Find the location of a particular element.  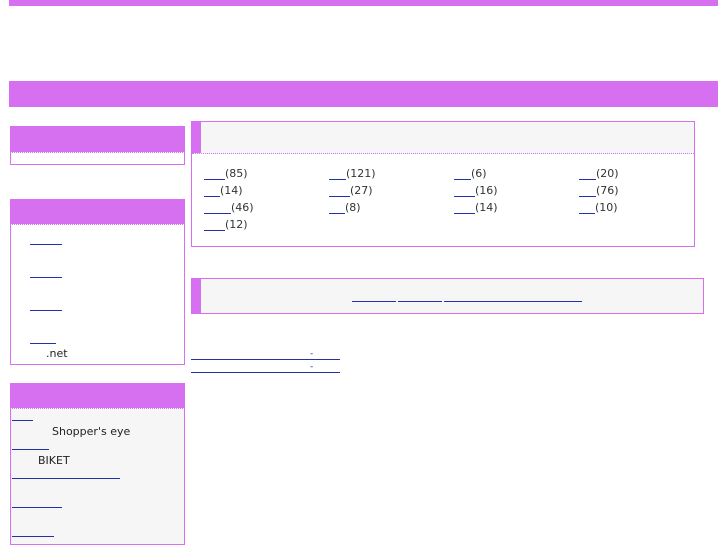

sidebar-link-suffix: .net is located at coordinates (57, 353).